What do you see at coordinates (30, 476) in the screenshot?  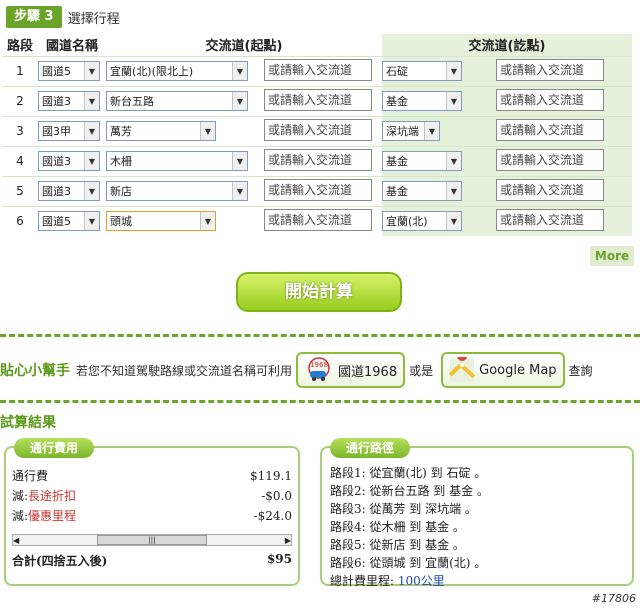 I see `fee-label: 通行費` at bounding box center [30, 476].